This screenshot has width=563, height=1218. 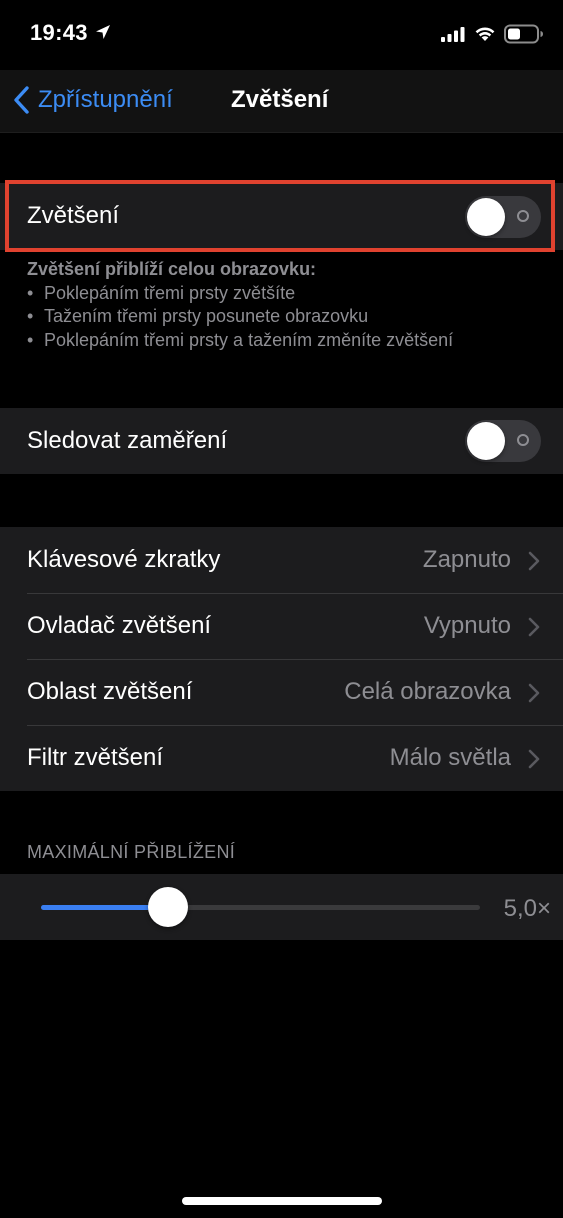 I want to click on zoom-toggle-row: Zvětšení, so click(x=281, y=216).